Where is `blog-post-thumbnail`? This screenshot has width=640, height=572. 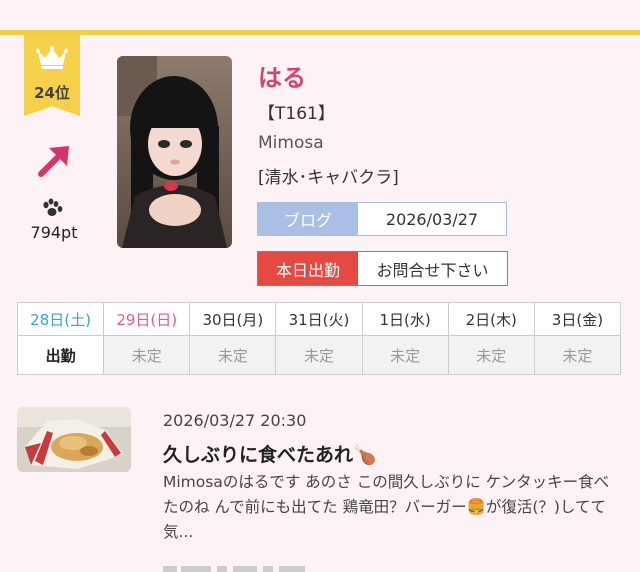
blog-post-thumbnail is located at coordinates (74, 439).